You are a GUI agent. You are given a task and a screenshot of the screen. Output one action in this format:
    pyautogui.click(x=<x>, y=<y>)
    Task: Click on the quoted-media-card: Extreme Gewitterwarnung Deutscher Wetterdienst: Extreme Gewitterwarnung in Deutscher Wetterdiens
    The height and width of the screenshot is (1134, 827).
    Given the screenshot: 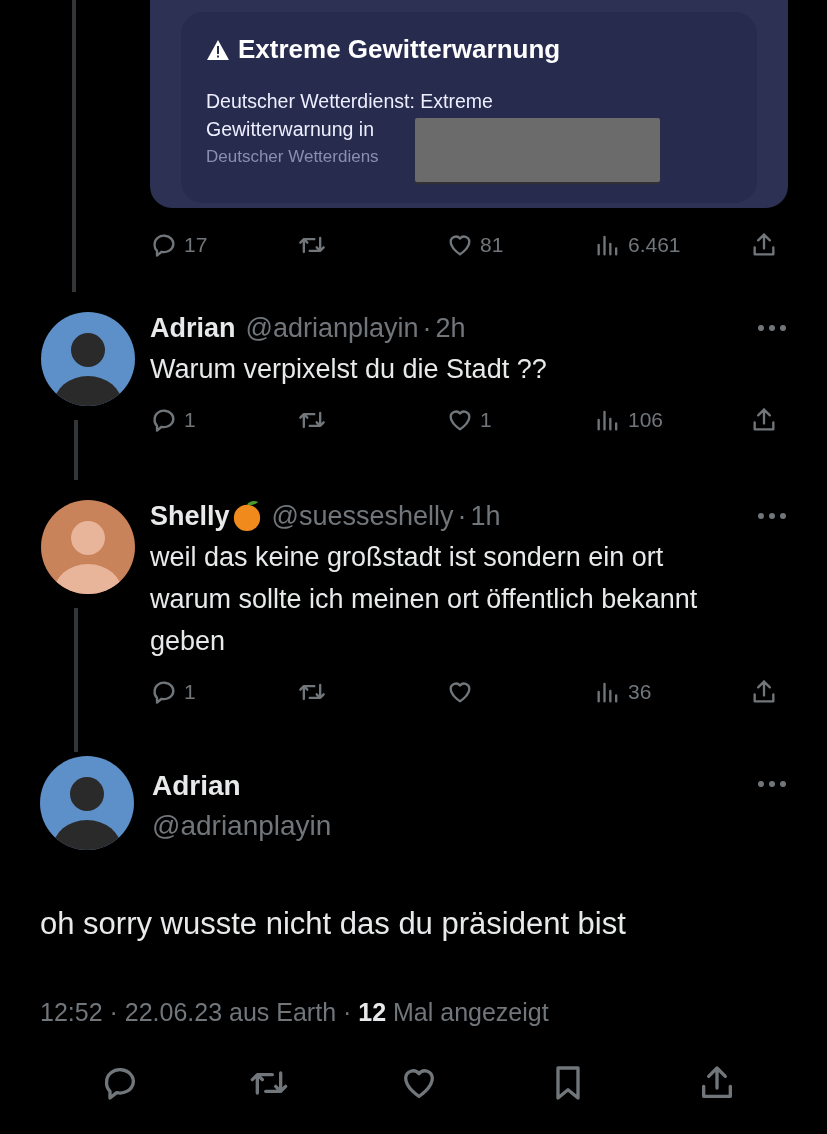 What is the action you would take?
    pyautogui.click(x=469, y=104)
    